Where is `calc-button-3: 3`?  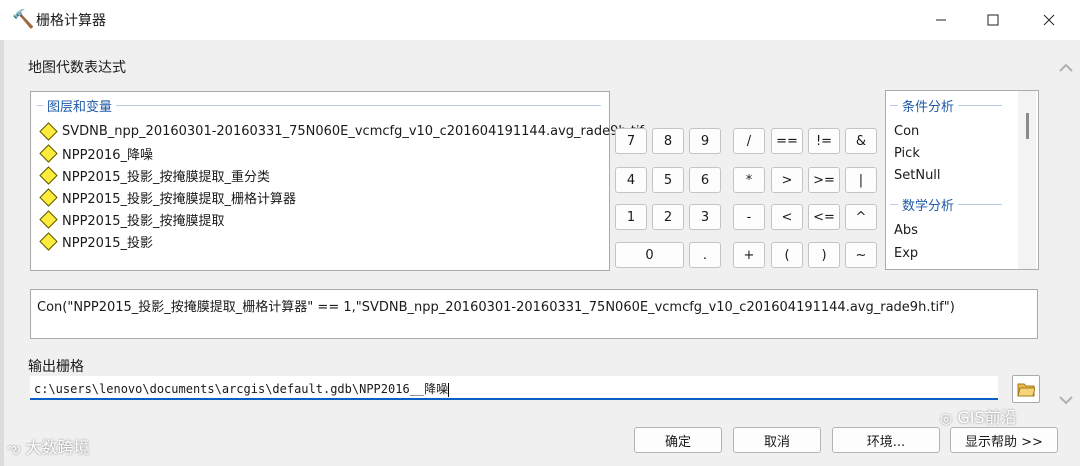
calc-button-3: 3 is located at coordinates (705, 217).